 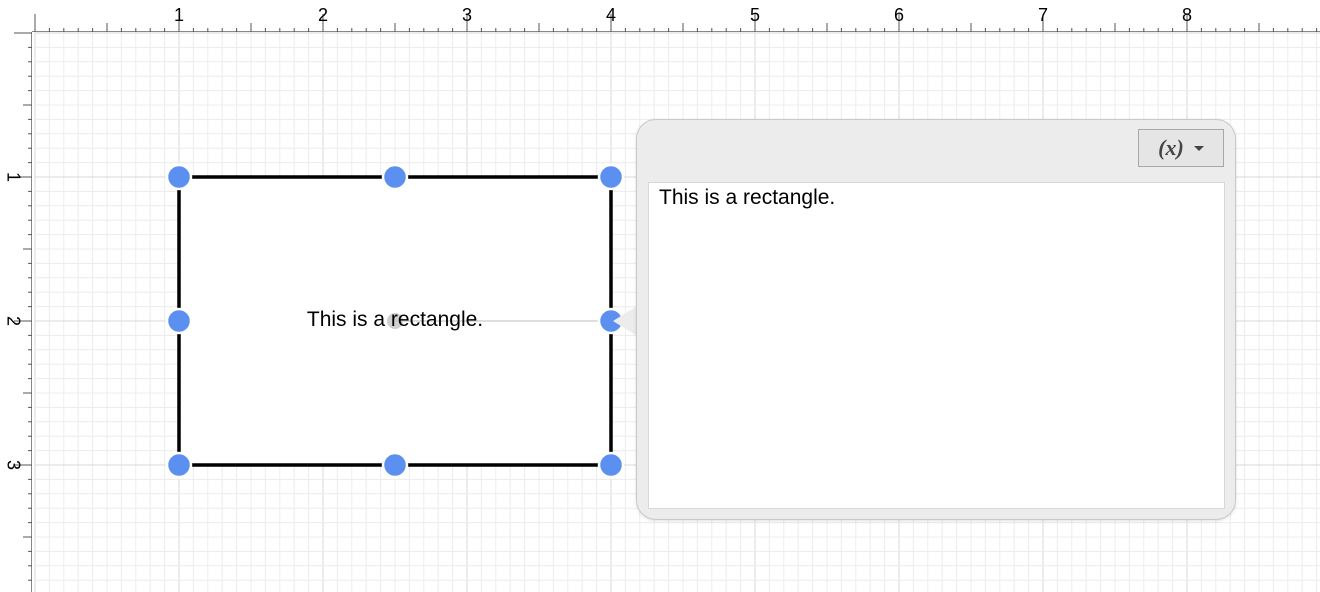 What do you see at coordinates (611, 177) in the screenshot?
I see `resize-handle-top-right` at bounding box center [611, 177].